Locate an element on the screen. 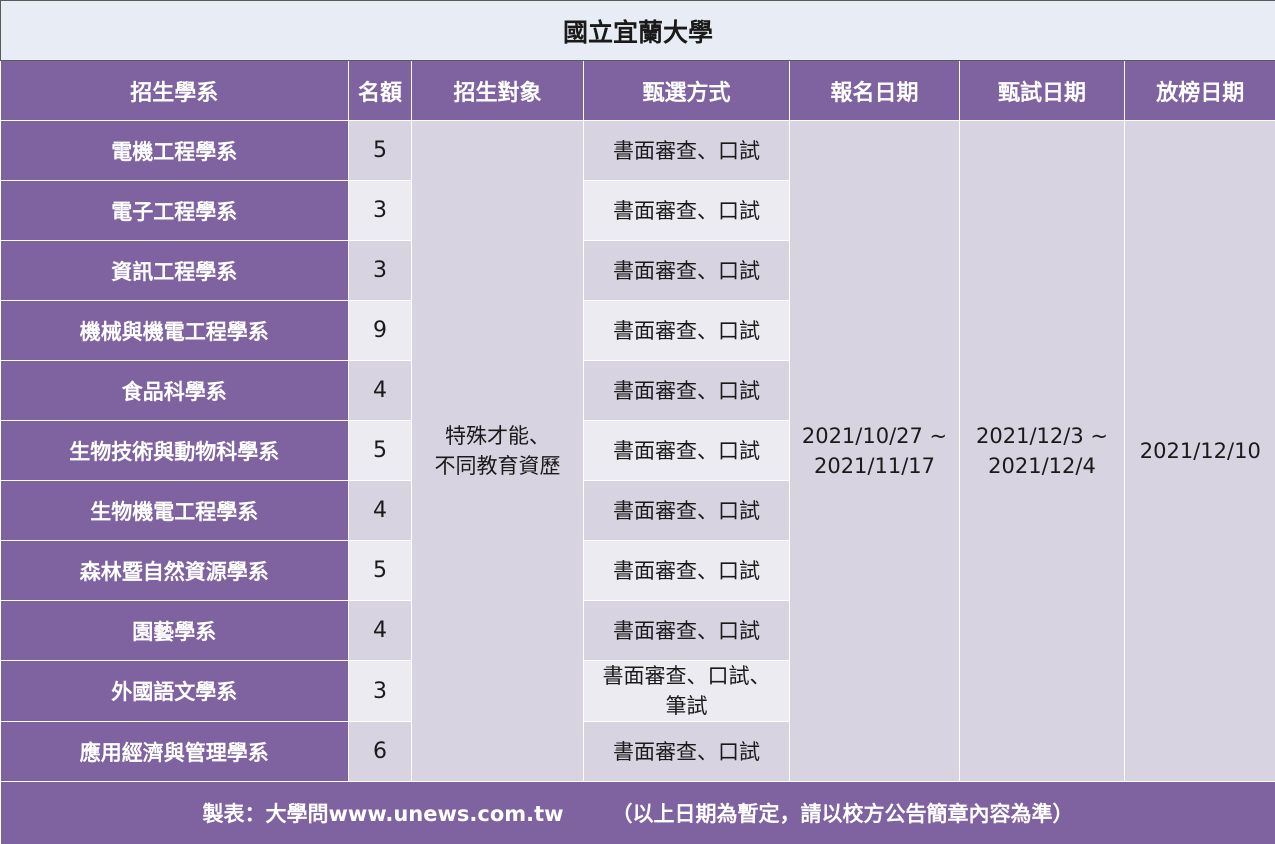 The image size is (1275, 844). quota-value: 6 is located at coordinates (380, 752).